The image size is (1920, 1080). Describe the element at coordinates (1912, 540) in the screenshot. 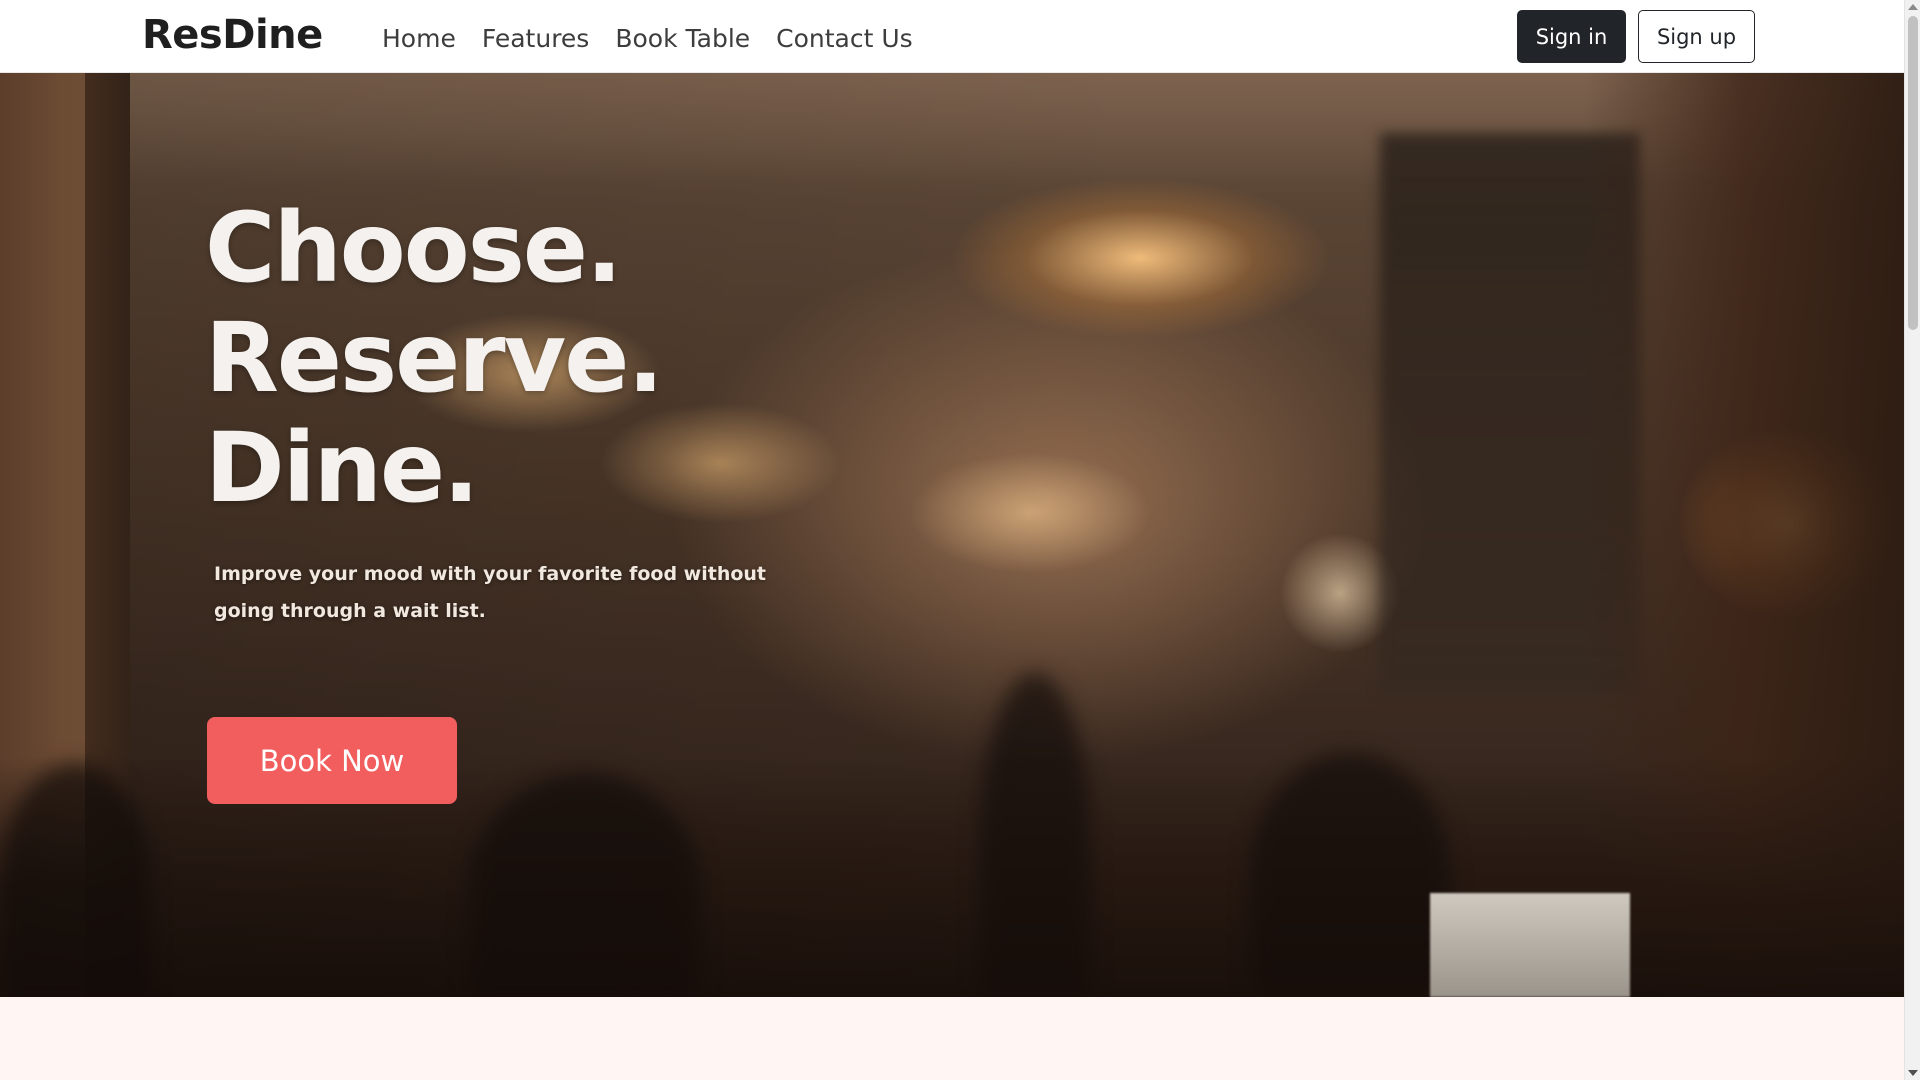

I see `page-scrollbar` at that location.